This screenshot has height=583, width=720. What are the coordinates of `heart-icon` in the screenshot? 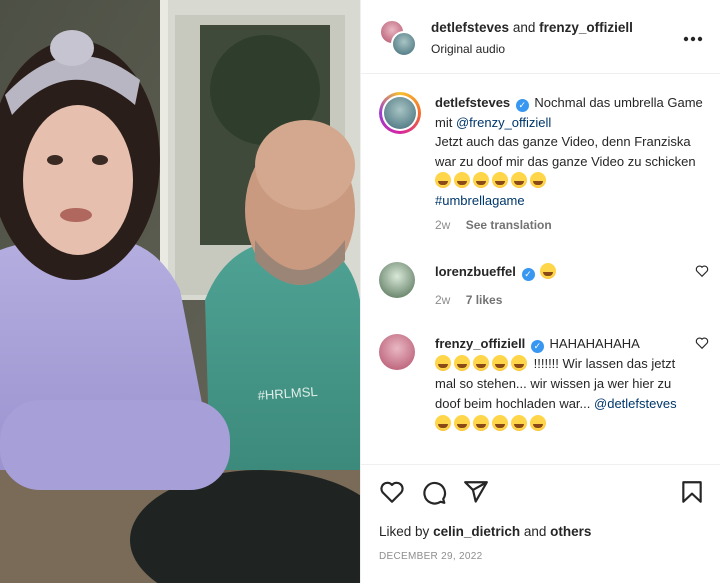 It's located at (392, 492).